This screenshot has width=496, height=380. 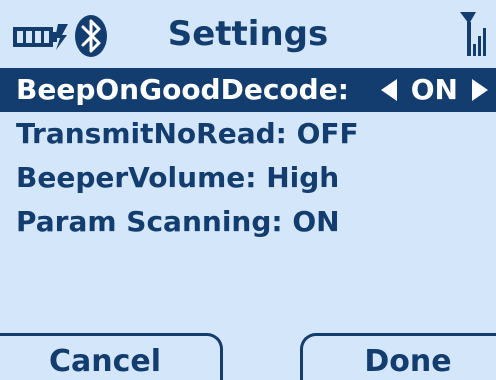 I want to click on setting-param-scanning: Param Scanning: ON, so click(x=248, y=222).